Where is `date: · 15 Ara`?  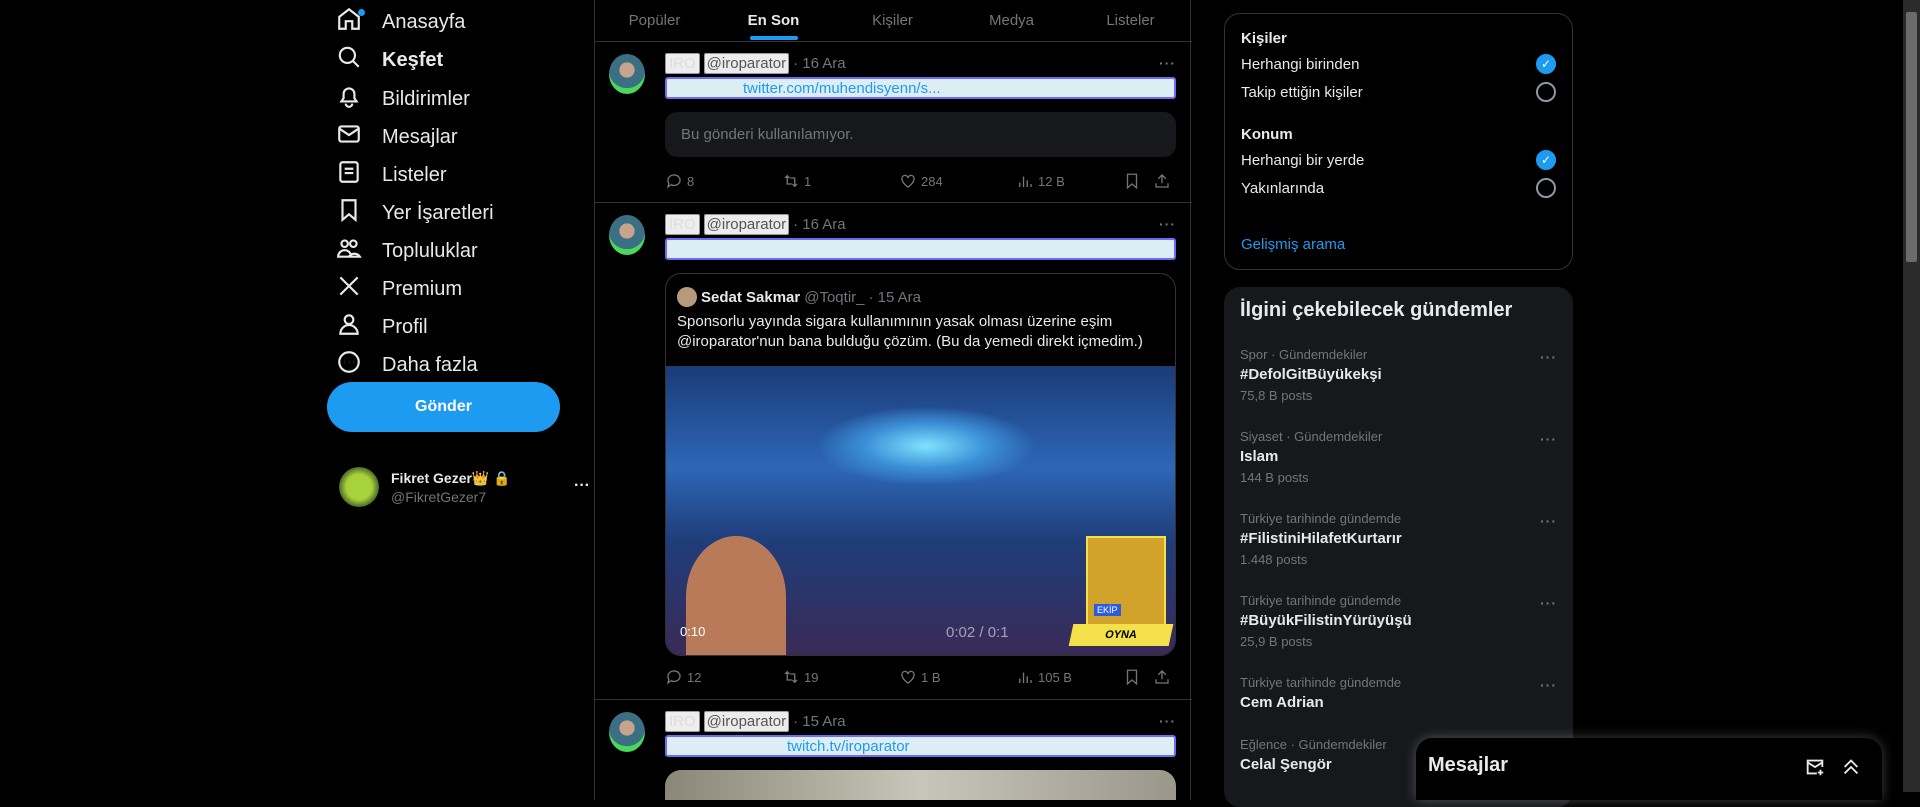 date: · 15 Ara is located at coordinates (819, 721).